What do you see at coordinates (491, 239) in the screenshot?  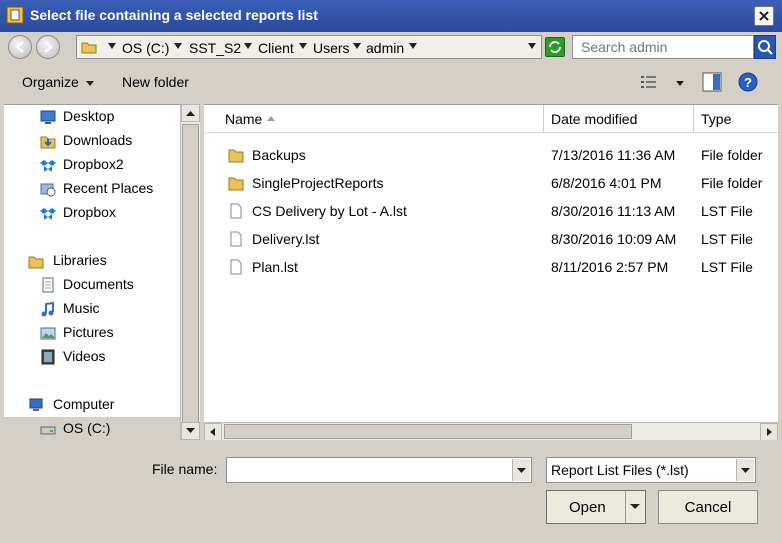 I see `table-row: Delivery.lst 8/30/2016 10:09 AM LST File` at bounding box center [491, 239].